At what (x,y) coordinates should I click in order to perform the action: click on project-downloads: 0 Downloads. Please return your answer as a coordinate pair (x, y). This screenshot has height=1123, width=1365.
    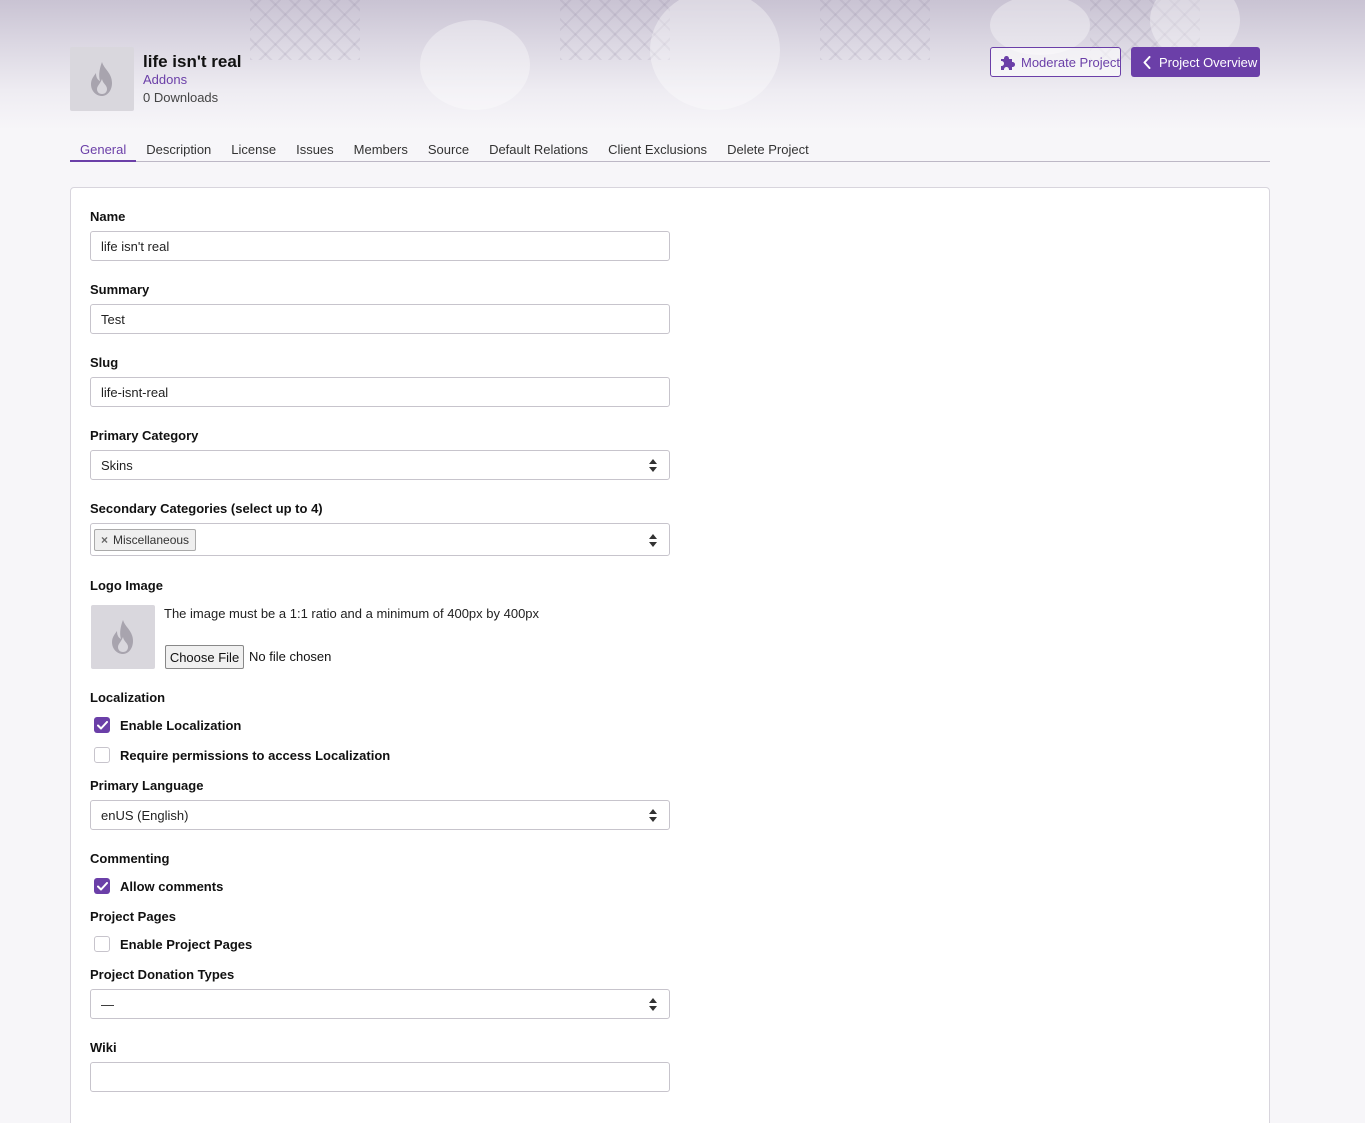
    Looking at the image, I should click on (181, 97).